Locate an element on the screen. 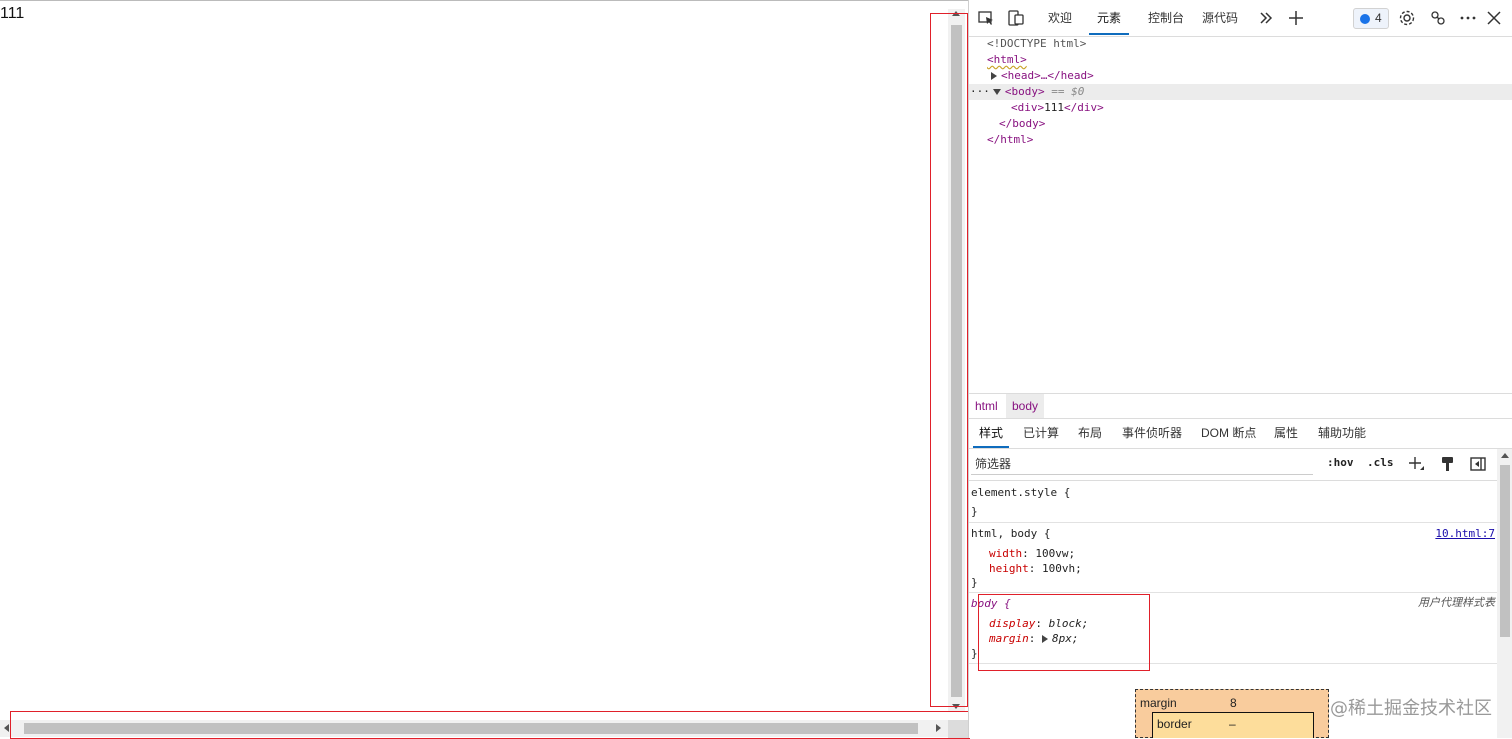 The width and height of the screenshot is (1512, 739). scroll-left-arrow-icon is located at coordinates (6, 728).